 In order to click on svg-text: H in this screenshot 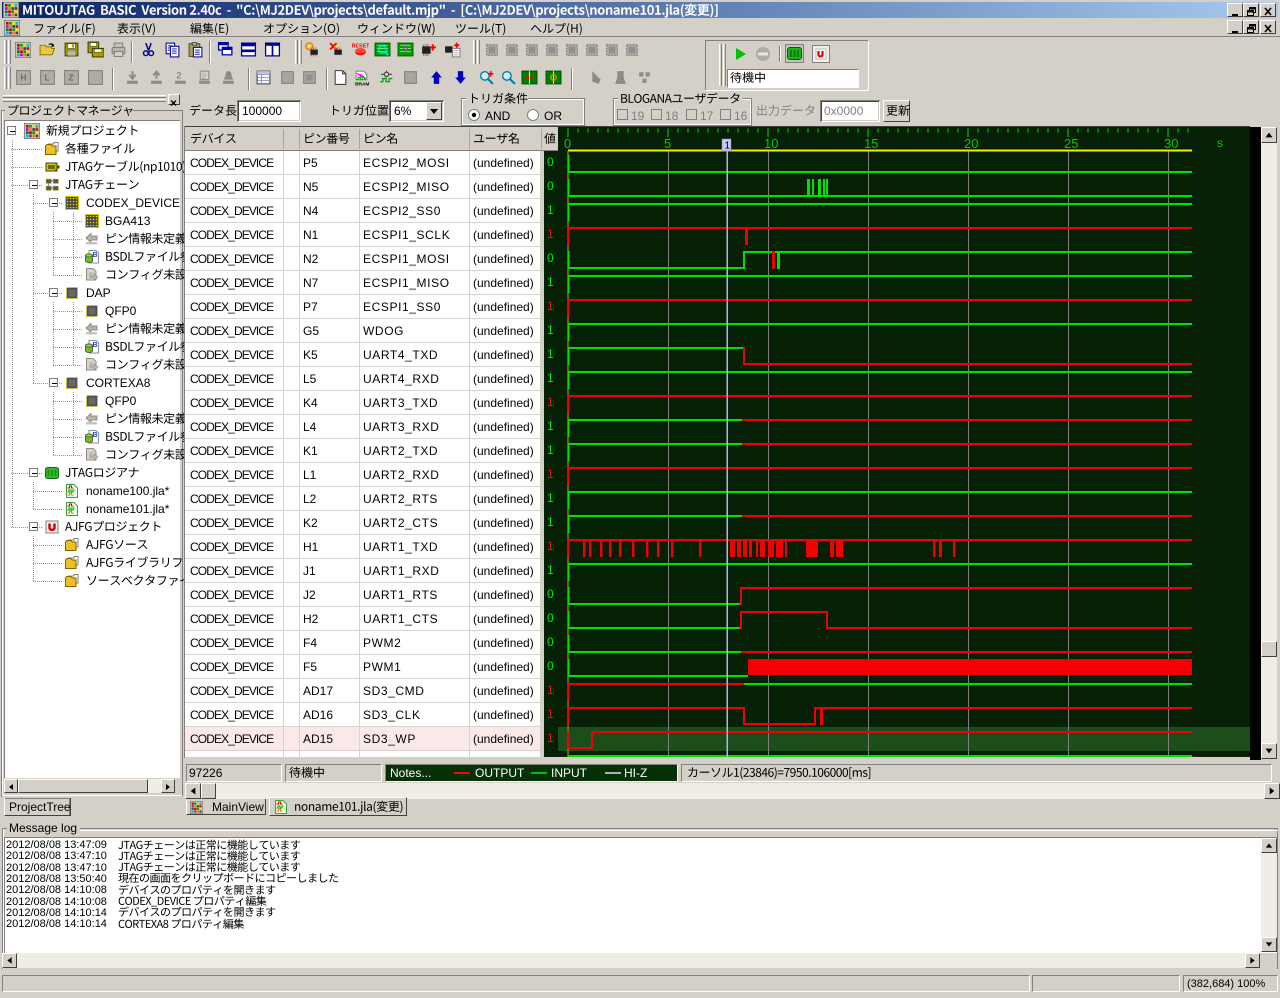, I will do `click(23, 78)`.